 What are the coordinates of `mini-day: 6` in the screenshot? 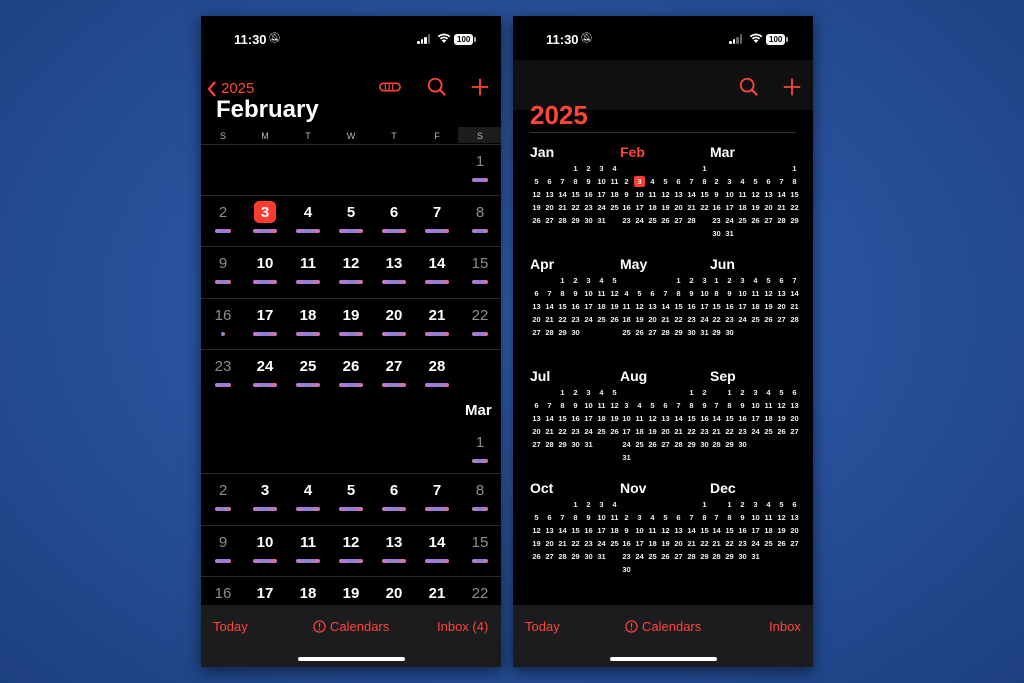 It's located at (549, 517).